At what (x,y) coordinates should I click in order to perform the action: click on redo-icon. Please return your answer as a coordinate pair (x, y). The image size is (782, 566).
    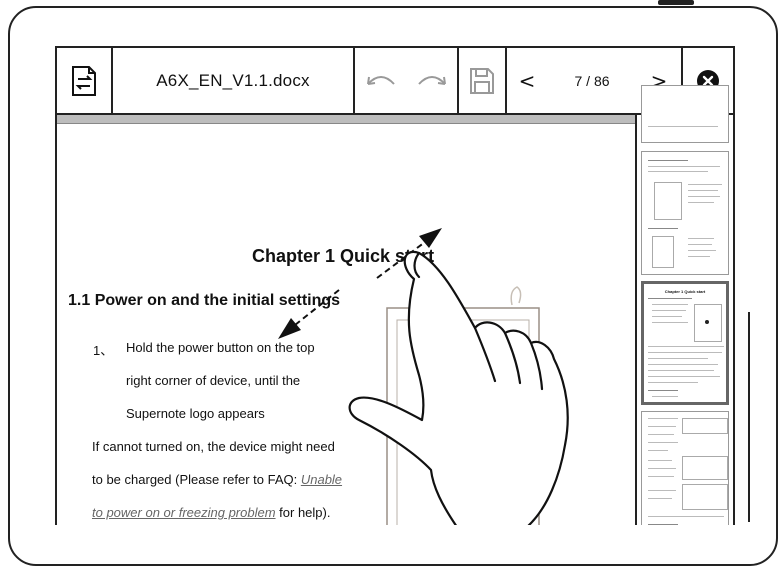
    Looking at the image, I should click on (432, 80).